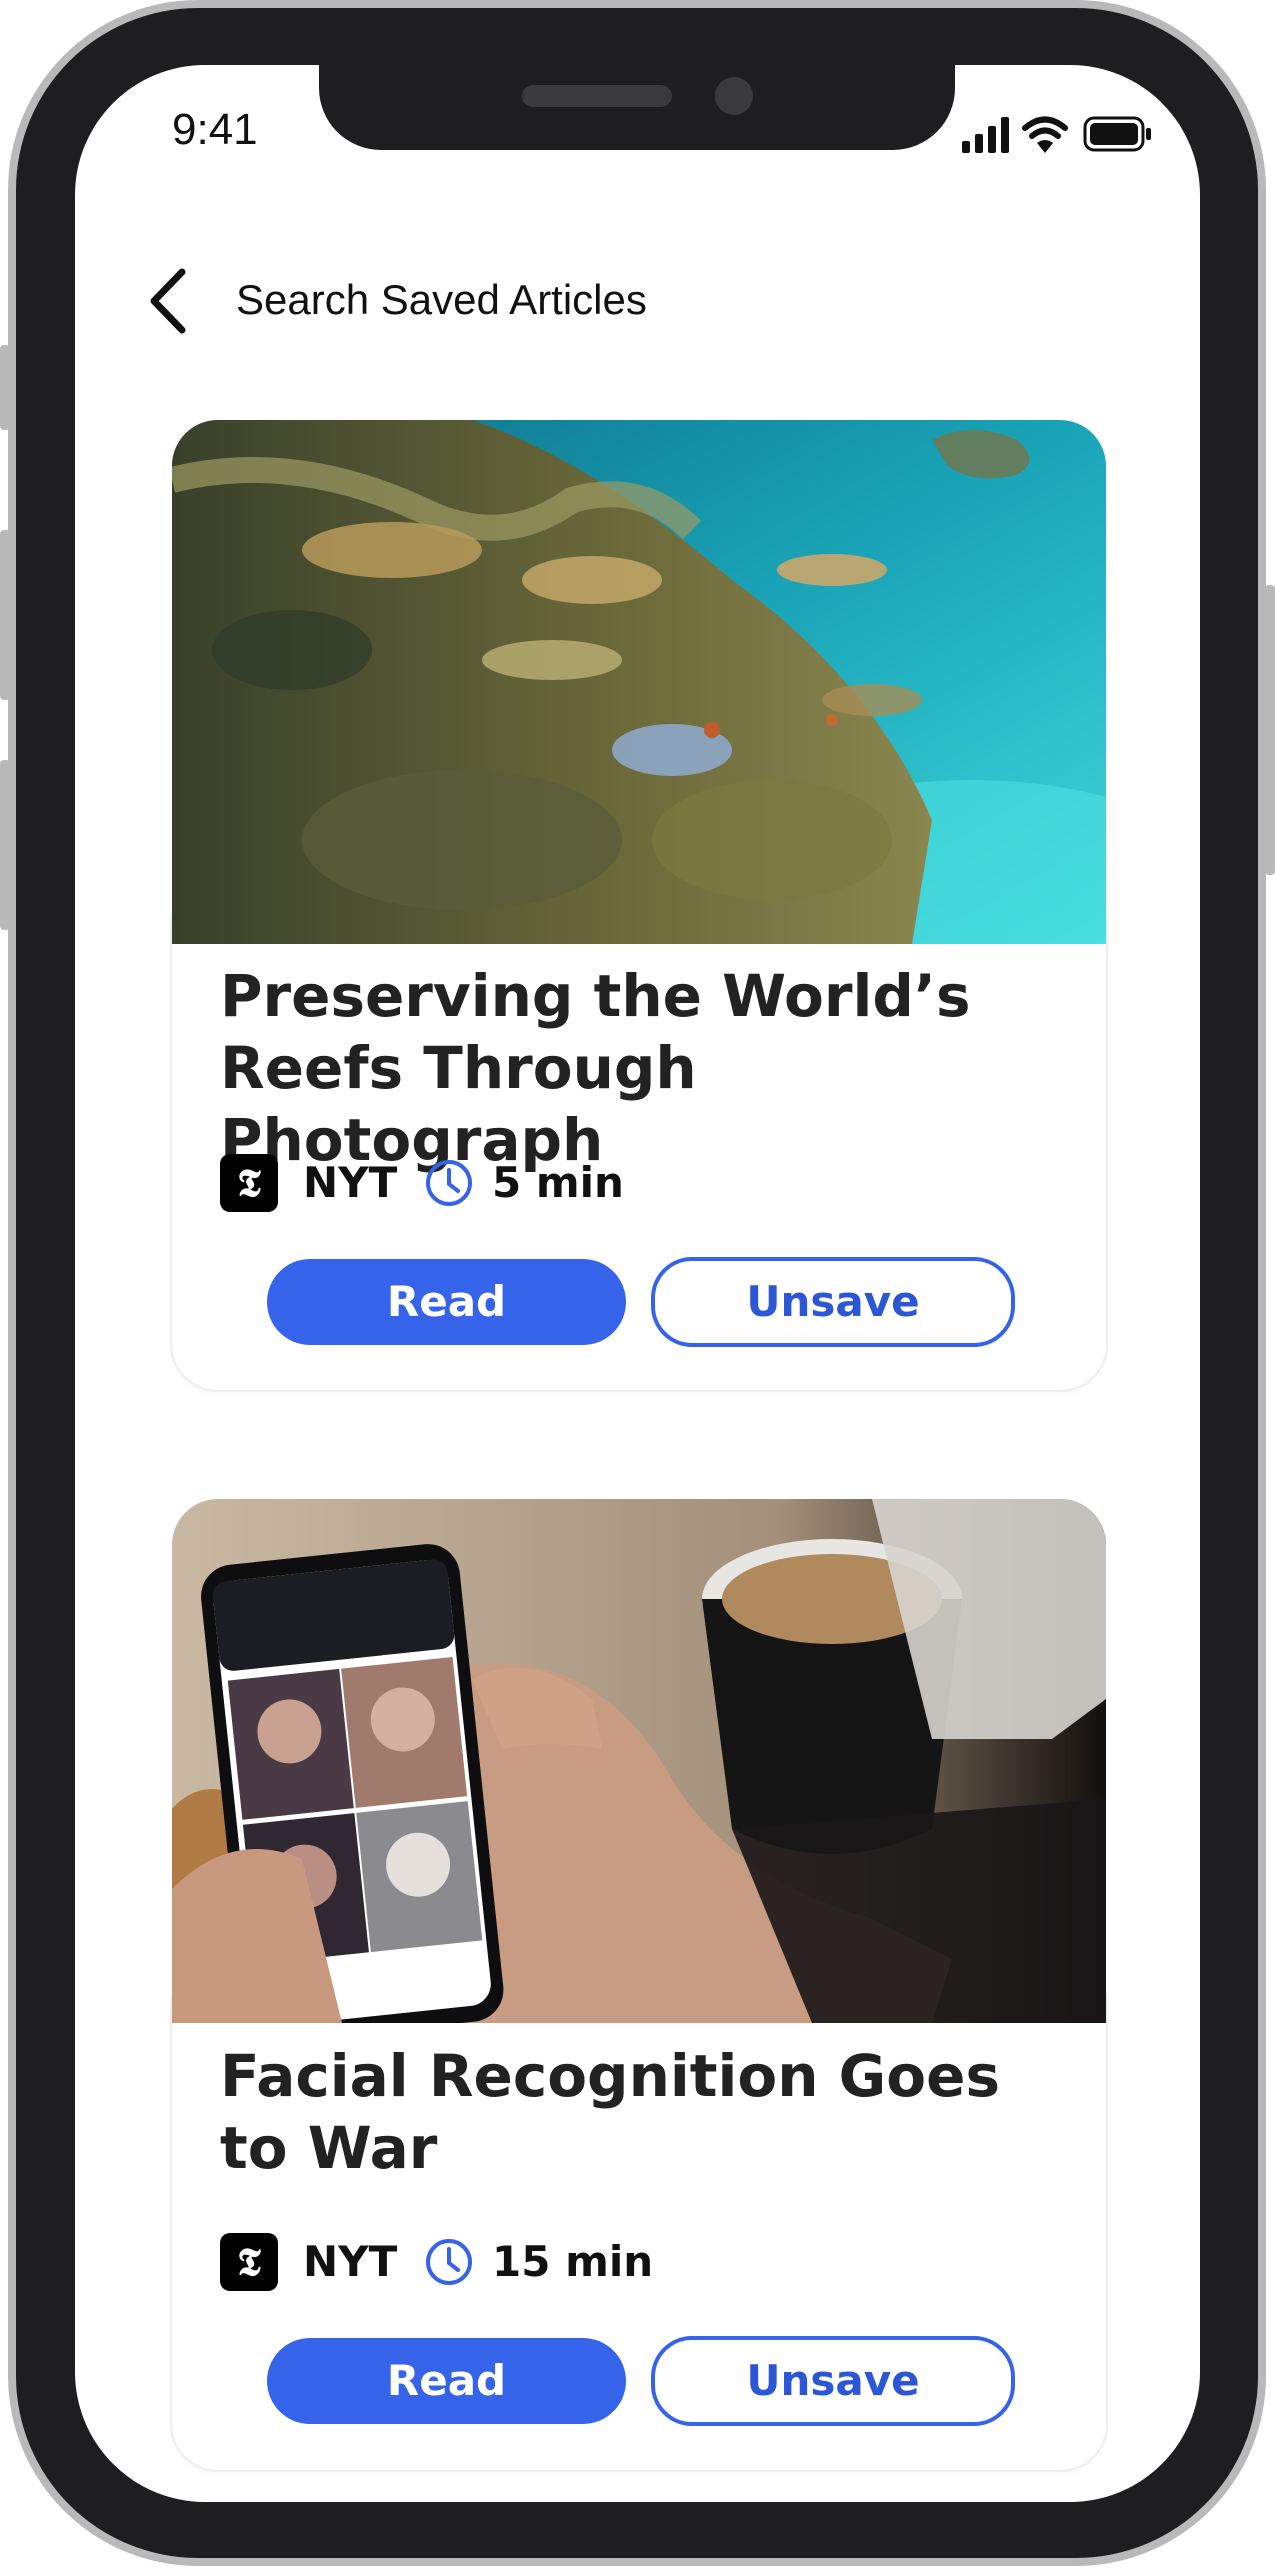 The height and width of the screenshot is (2568, 1275). Describe the element at coordinates (558, 1182) in the screenshot. I see `read-time: 5 min` at that location.